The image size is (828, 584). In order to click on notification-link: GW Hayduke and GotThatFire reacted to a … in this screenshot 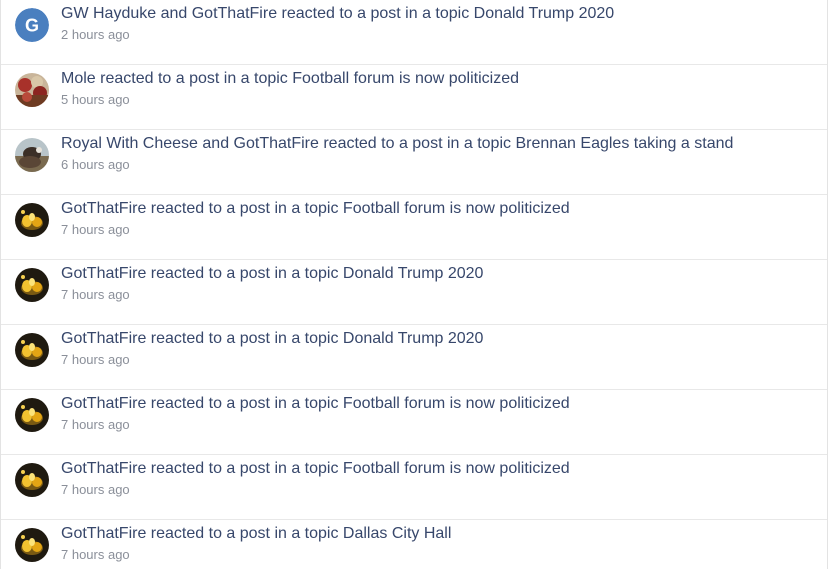, I will do `click(337, 14)`.